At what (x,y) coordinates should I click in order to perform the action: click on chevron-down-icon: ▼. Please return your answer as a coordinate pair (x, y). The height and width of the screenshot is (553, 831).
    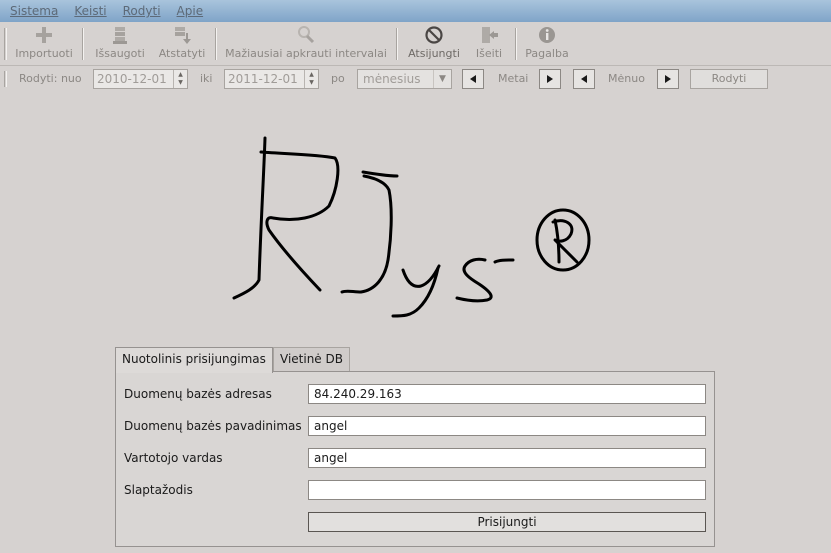
    Looking at the image, I should click on (442, 79).